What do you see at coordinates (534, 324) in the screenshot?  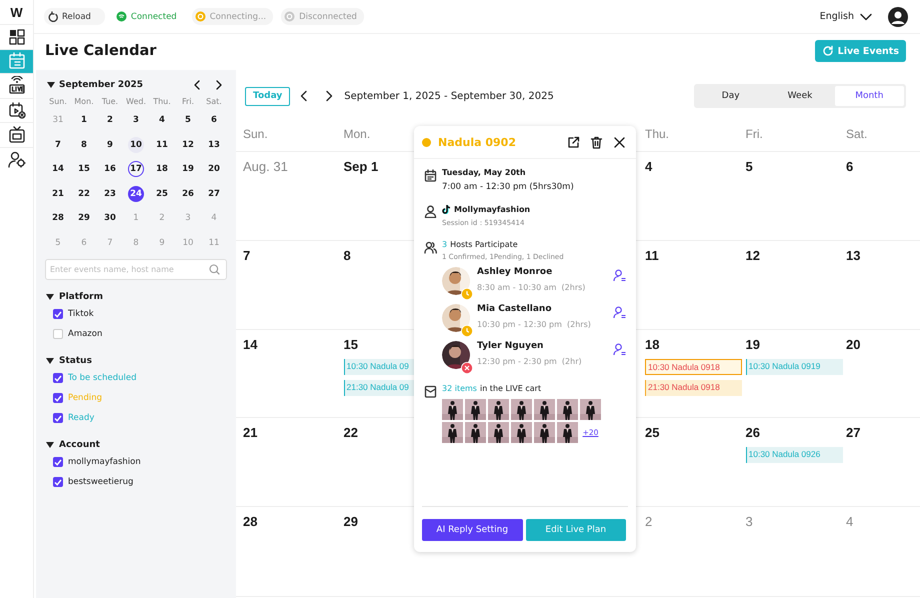 I see `host-time: 10:30 pm - 12:30 pm (2hrs)` at bounding box center [534, 324].